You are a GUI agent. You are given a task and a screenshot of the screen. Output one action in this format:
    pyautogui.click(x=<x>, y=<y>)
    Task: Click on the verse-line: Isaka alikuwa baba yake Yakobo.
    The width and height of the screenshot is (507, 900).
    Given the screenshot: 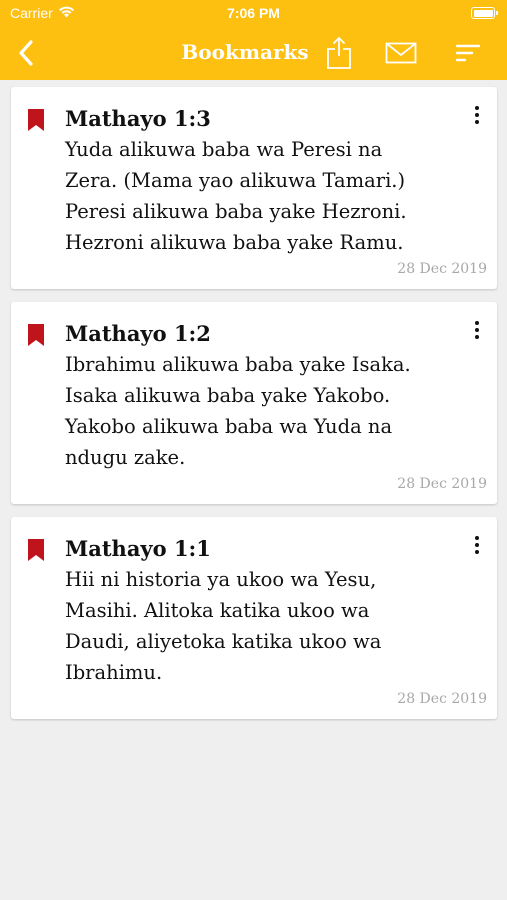 What is the action you would take?
    pyautogui.click(x=228, y=395)
    